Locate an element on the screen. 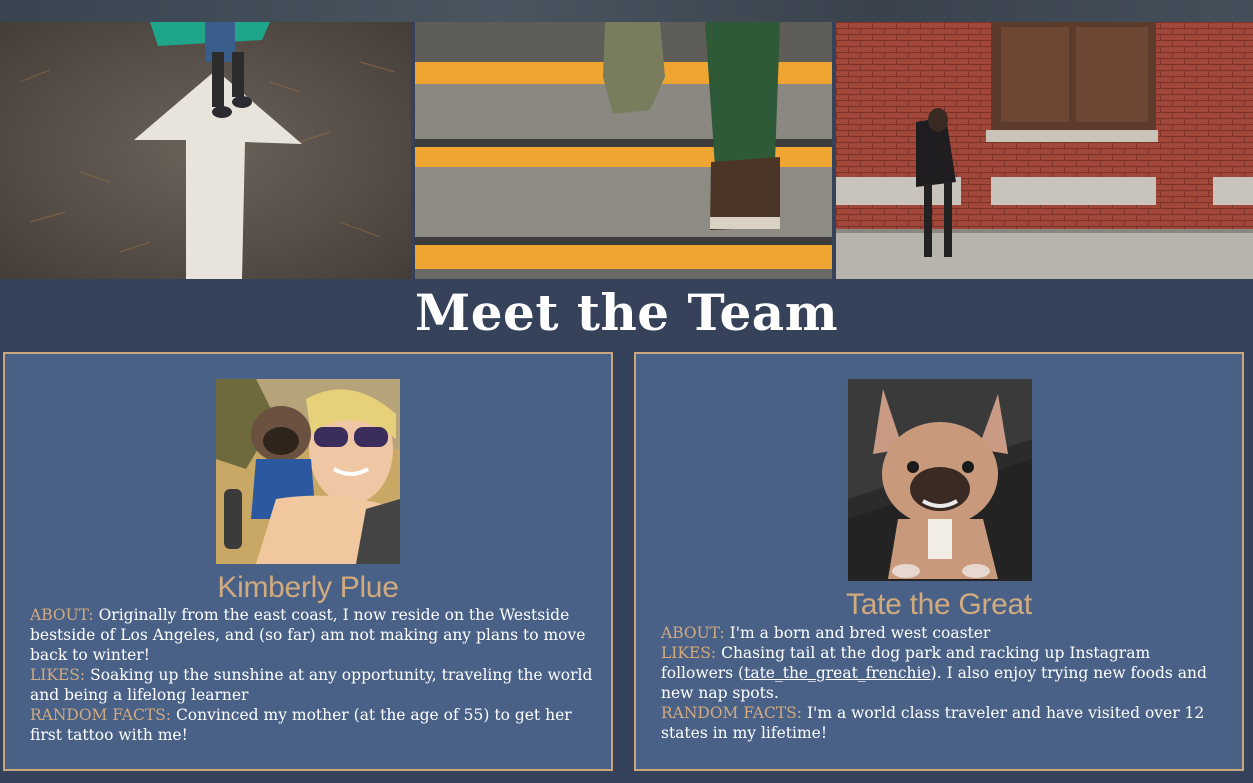 Image resolution: width=1253 pixels, height=783 pixels. member-name: Tate the Great is located at coordinates (939, 604).